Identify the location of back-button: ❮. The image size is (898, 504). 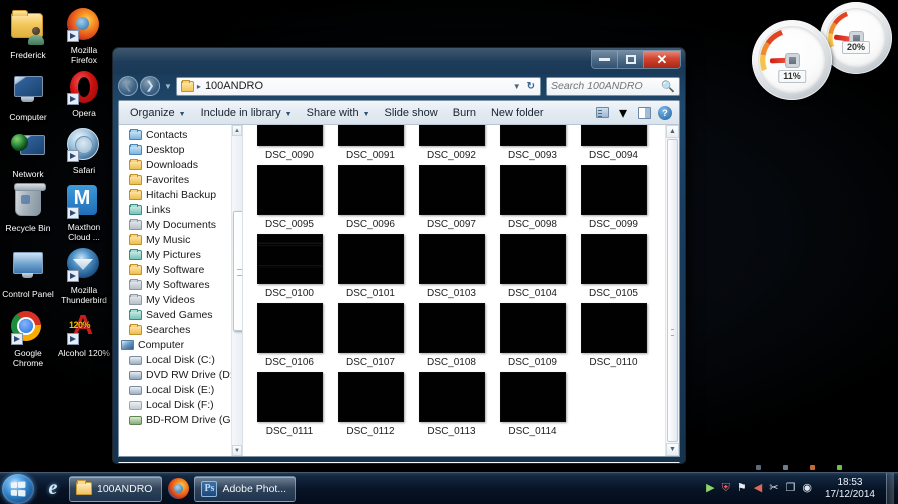
(128, 86).